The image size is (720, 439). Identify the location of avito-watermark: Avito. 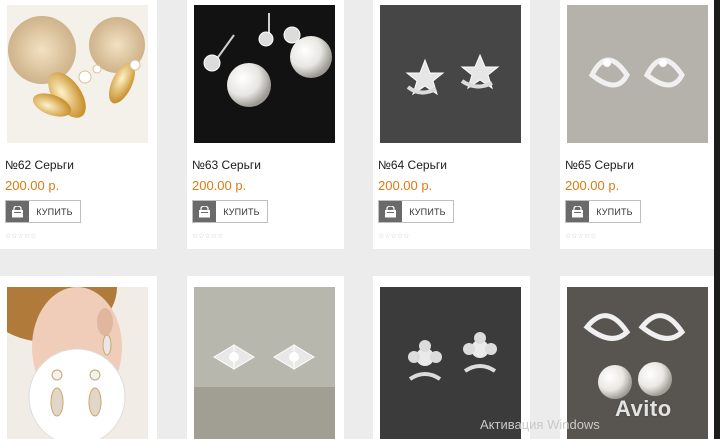
(643, 408).